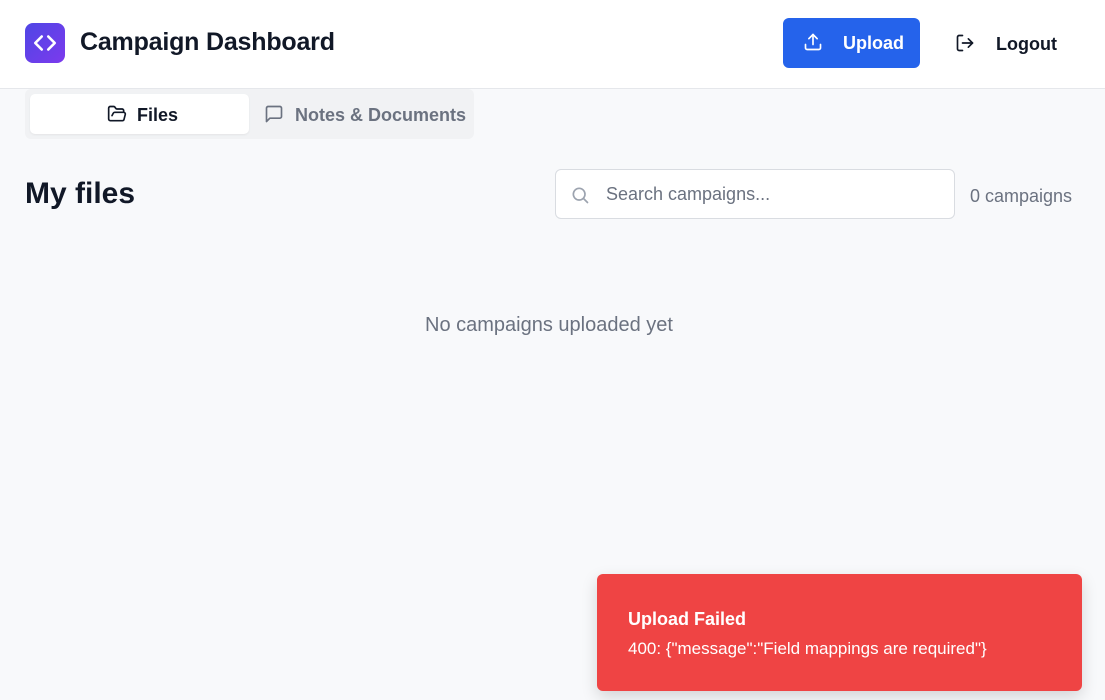 This screenshot has height=700, width=1105. I want to click on tab-notes-documents-label: Notes & Documents, so click(381, 115).